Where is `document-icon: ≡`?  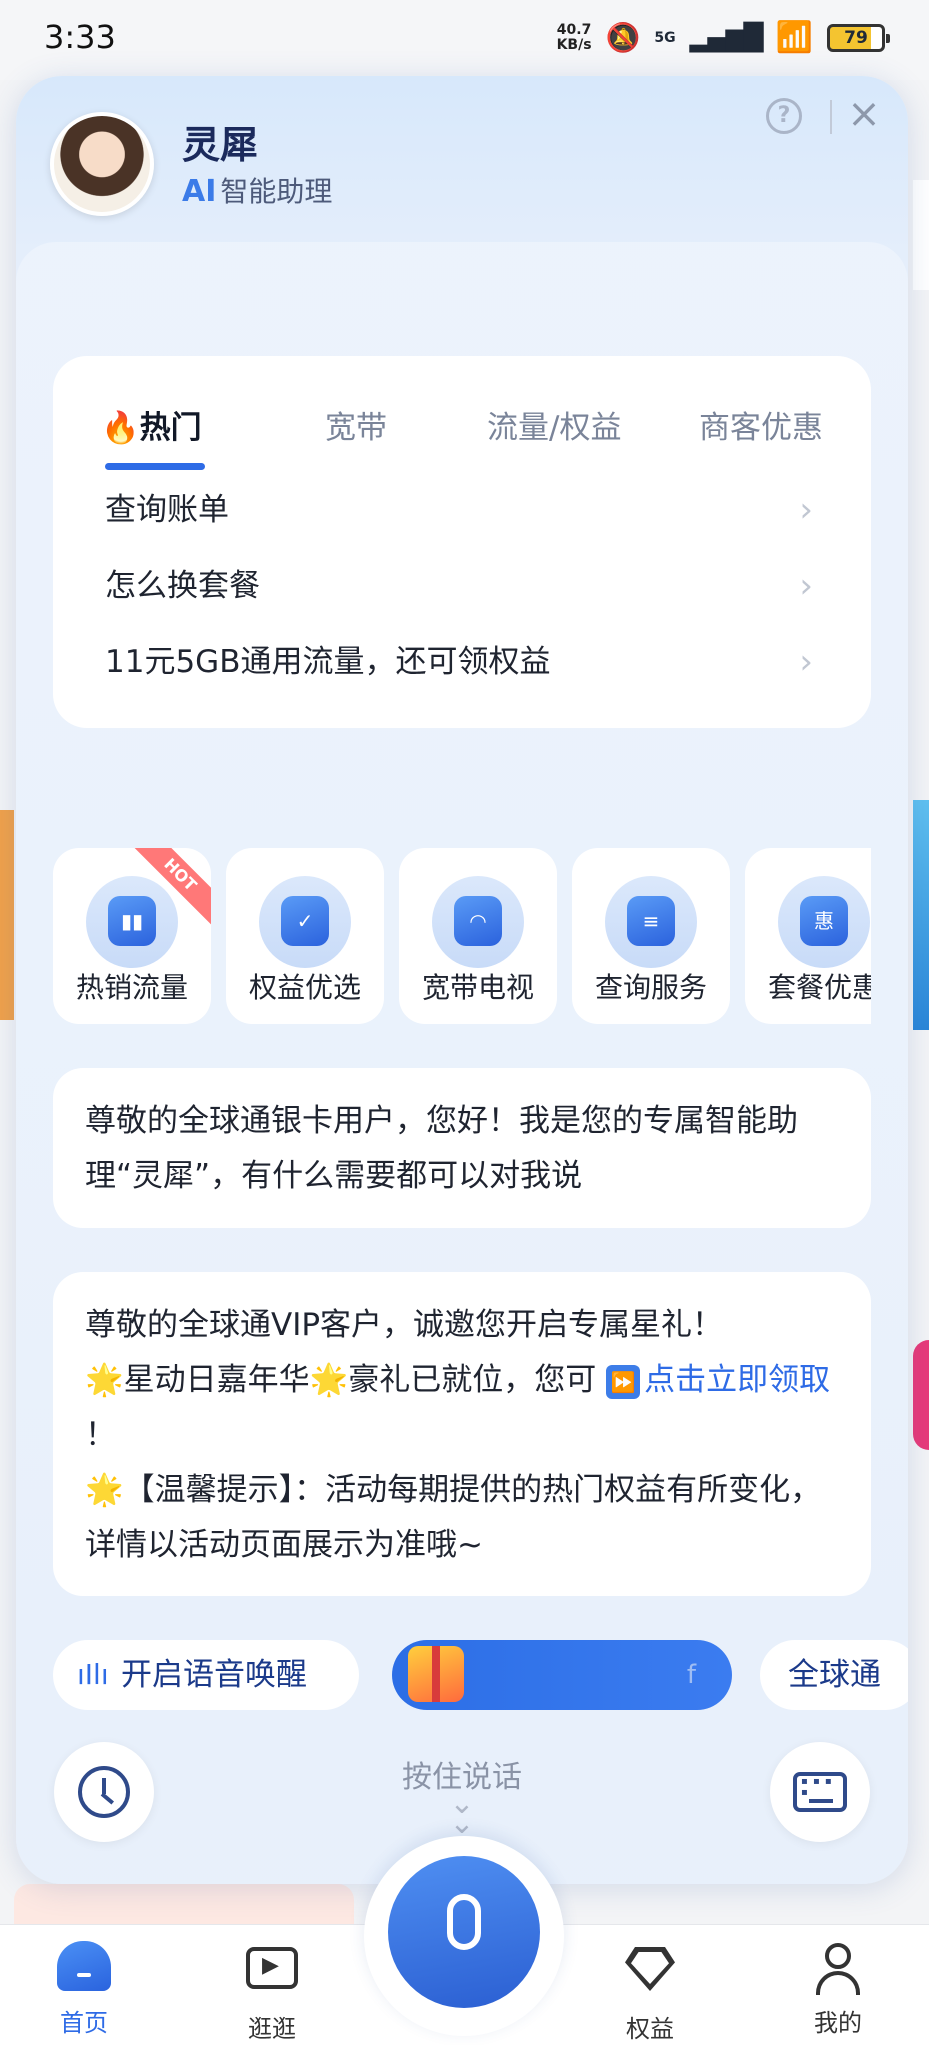
document-icon: ≡ is located at coordinates (651, 921).